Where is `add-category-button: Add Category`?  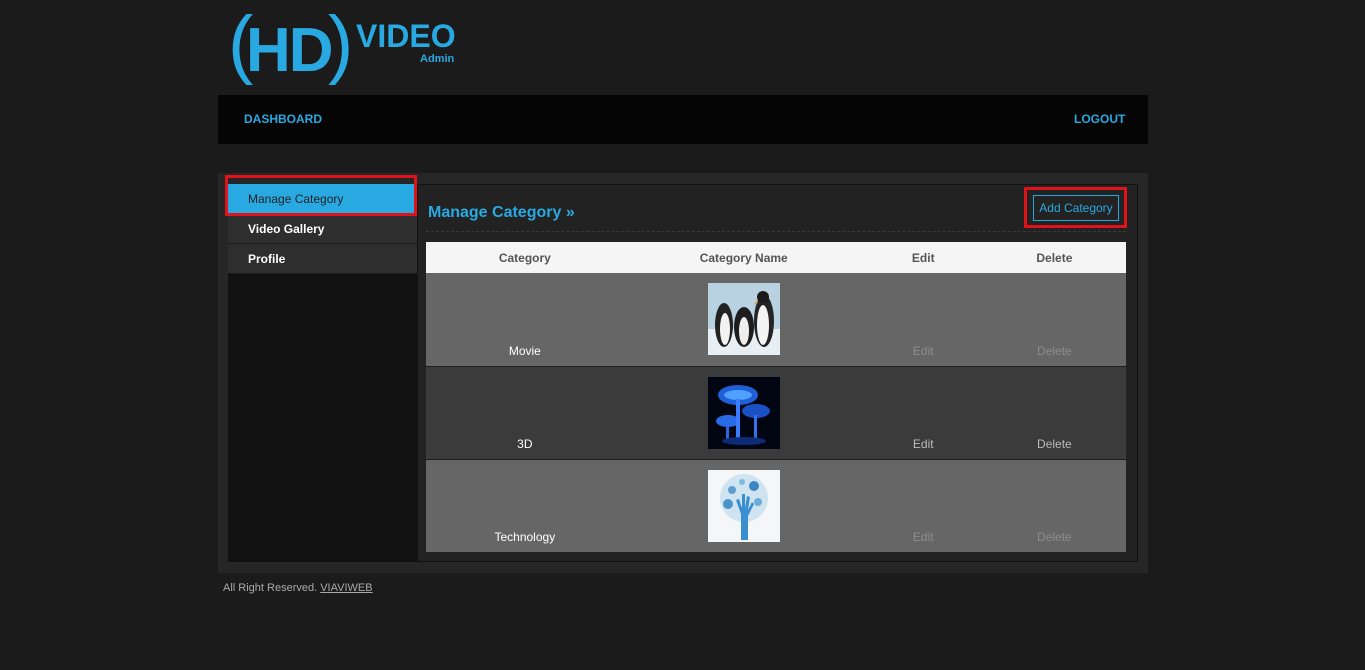
add-category-button: Add Category is located at coordinates (1076, 208).